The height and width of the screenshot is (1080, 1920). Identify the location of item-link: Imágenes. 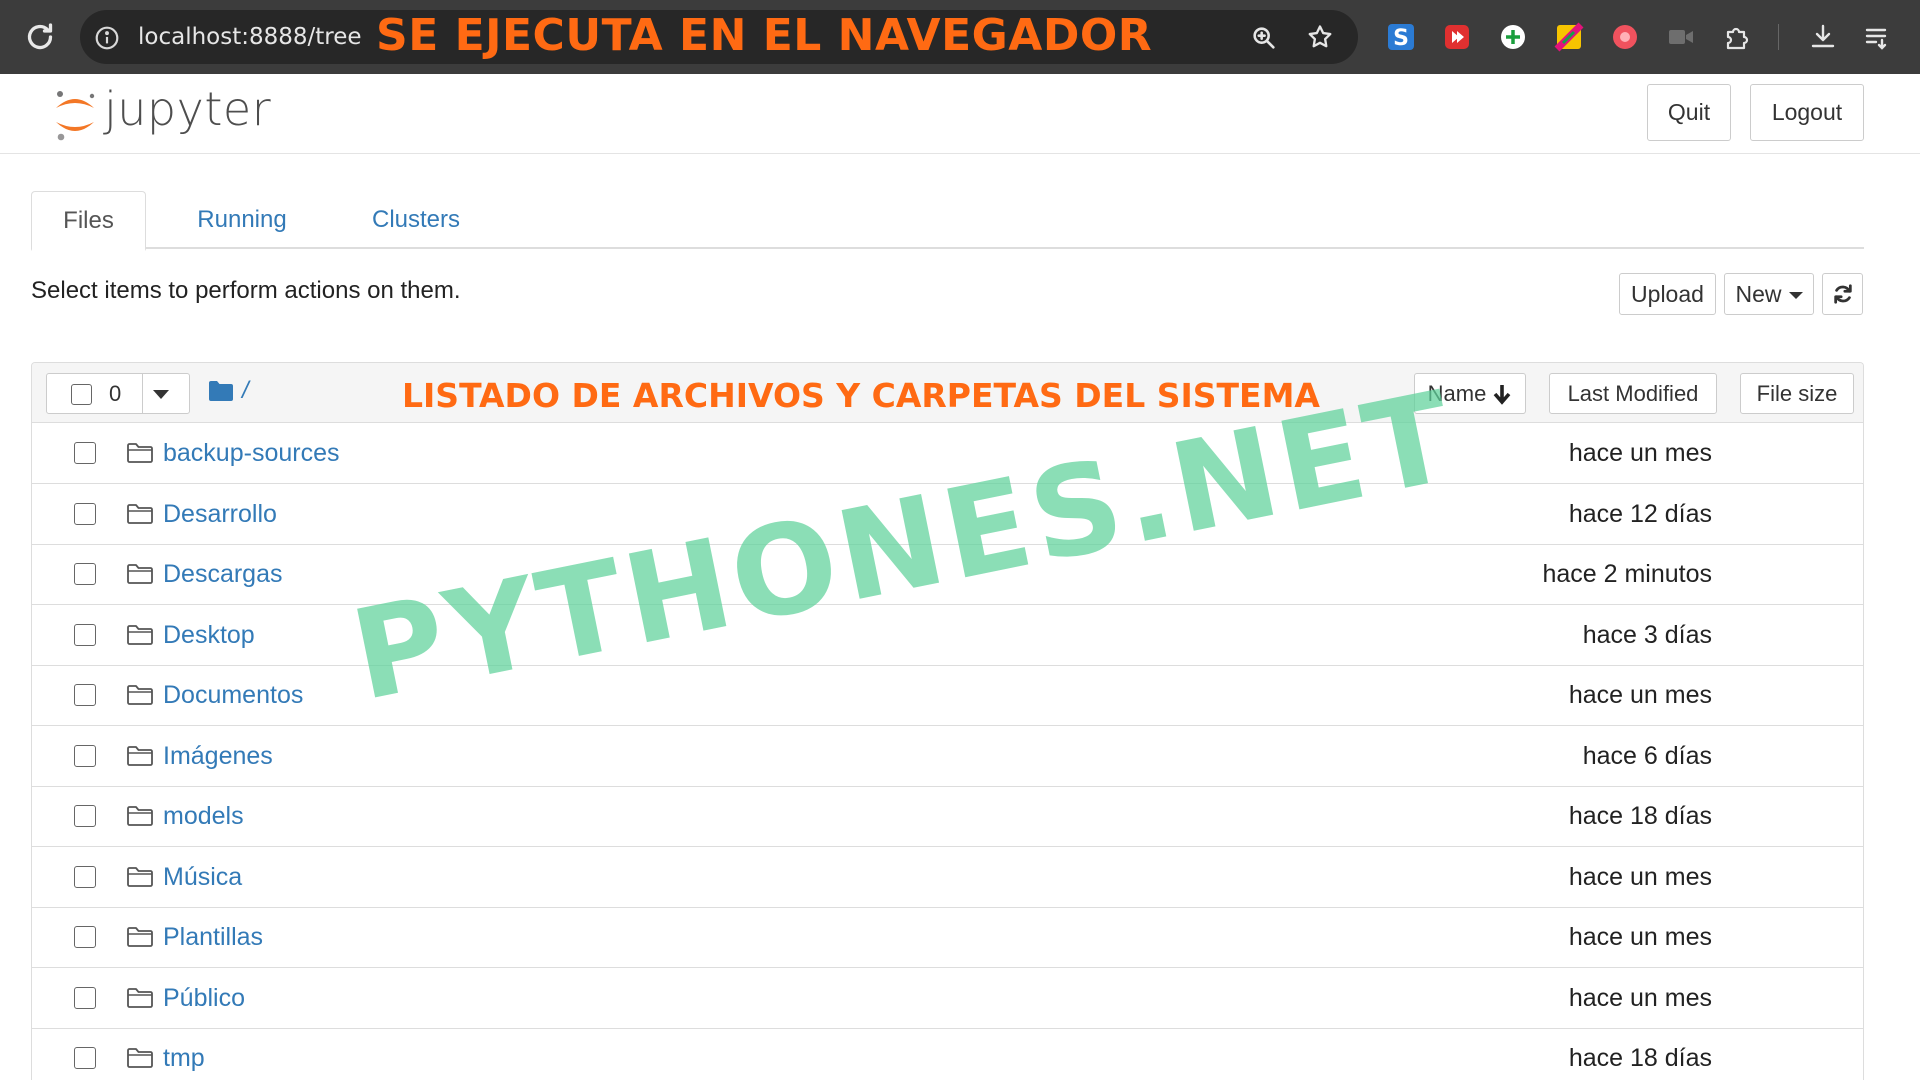
(218, 756).